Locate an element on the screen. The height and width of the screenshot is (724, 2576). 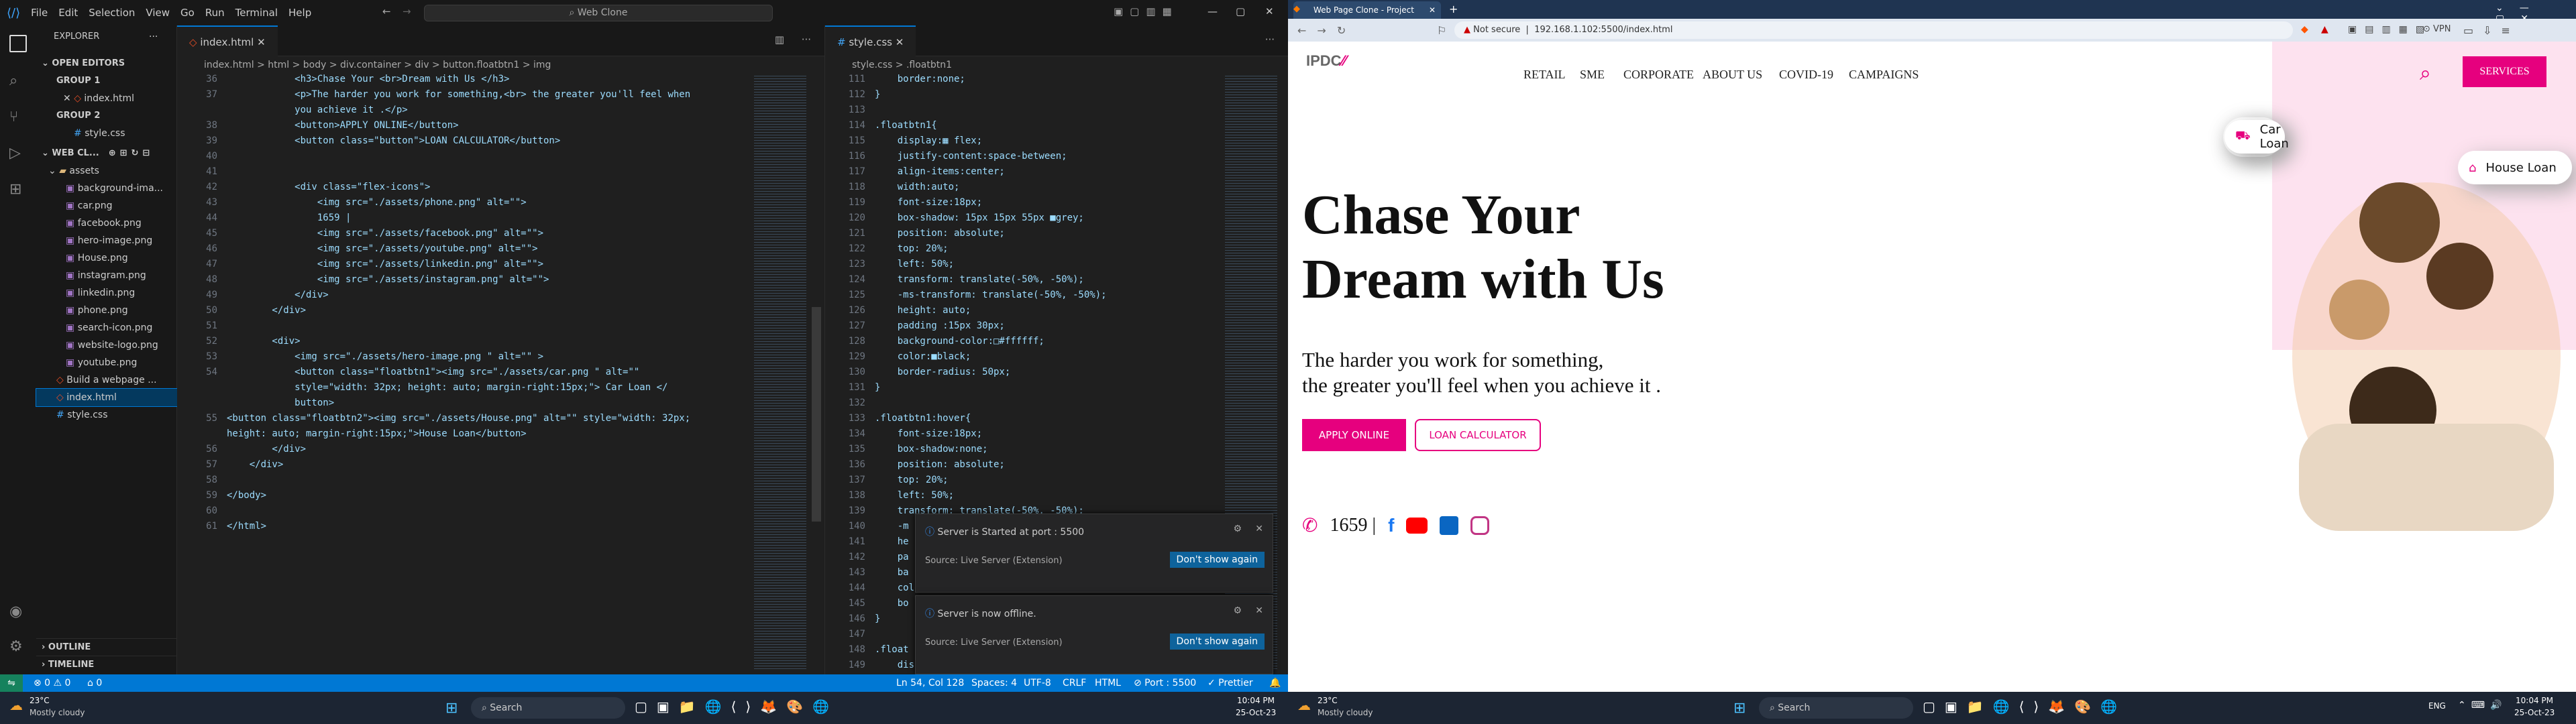
asset-file-item: ▣ instagram.png is located at coordinates (106, 275).